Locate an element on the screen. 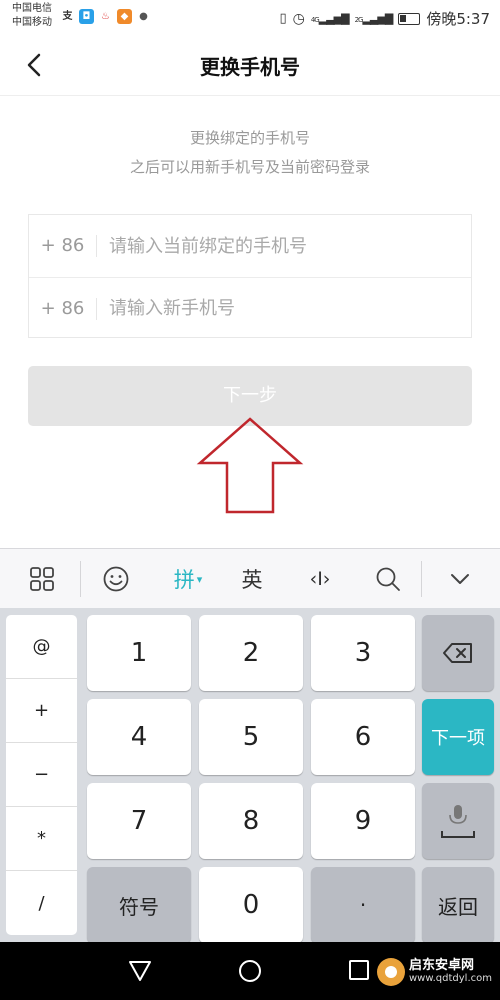  emoji-icon is located at coordinates (116, 579).